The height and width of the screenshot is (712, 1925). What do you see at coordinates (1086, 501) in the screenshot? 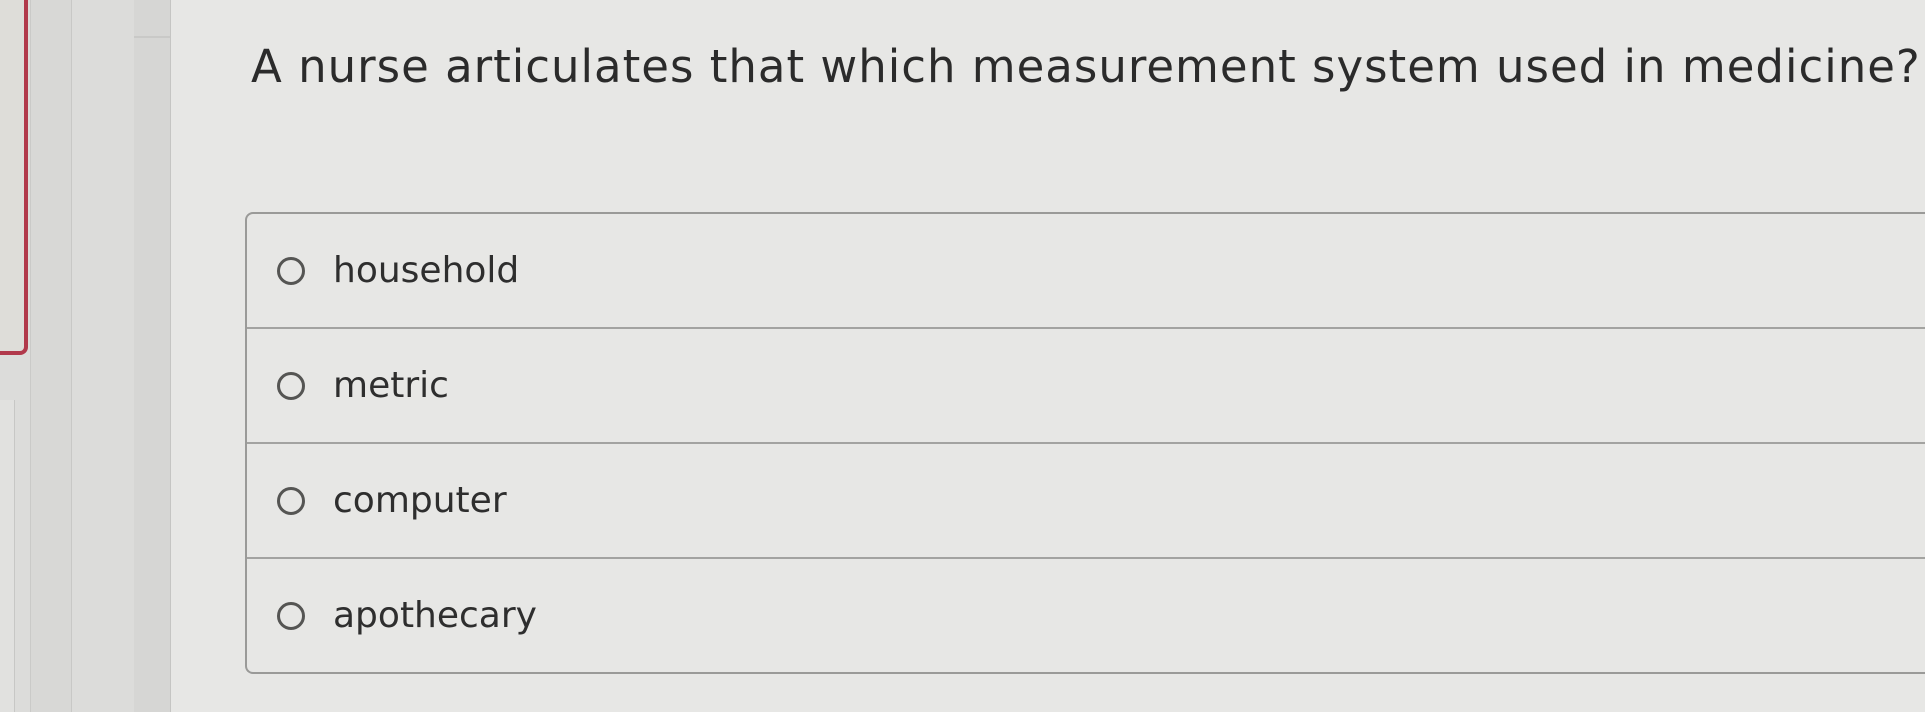
I see `option-computer: computer` at bounding box center [1086, 501].